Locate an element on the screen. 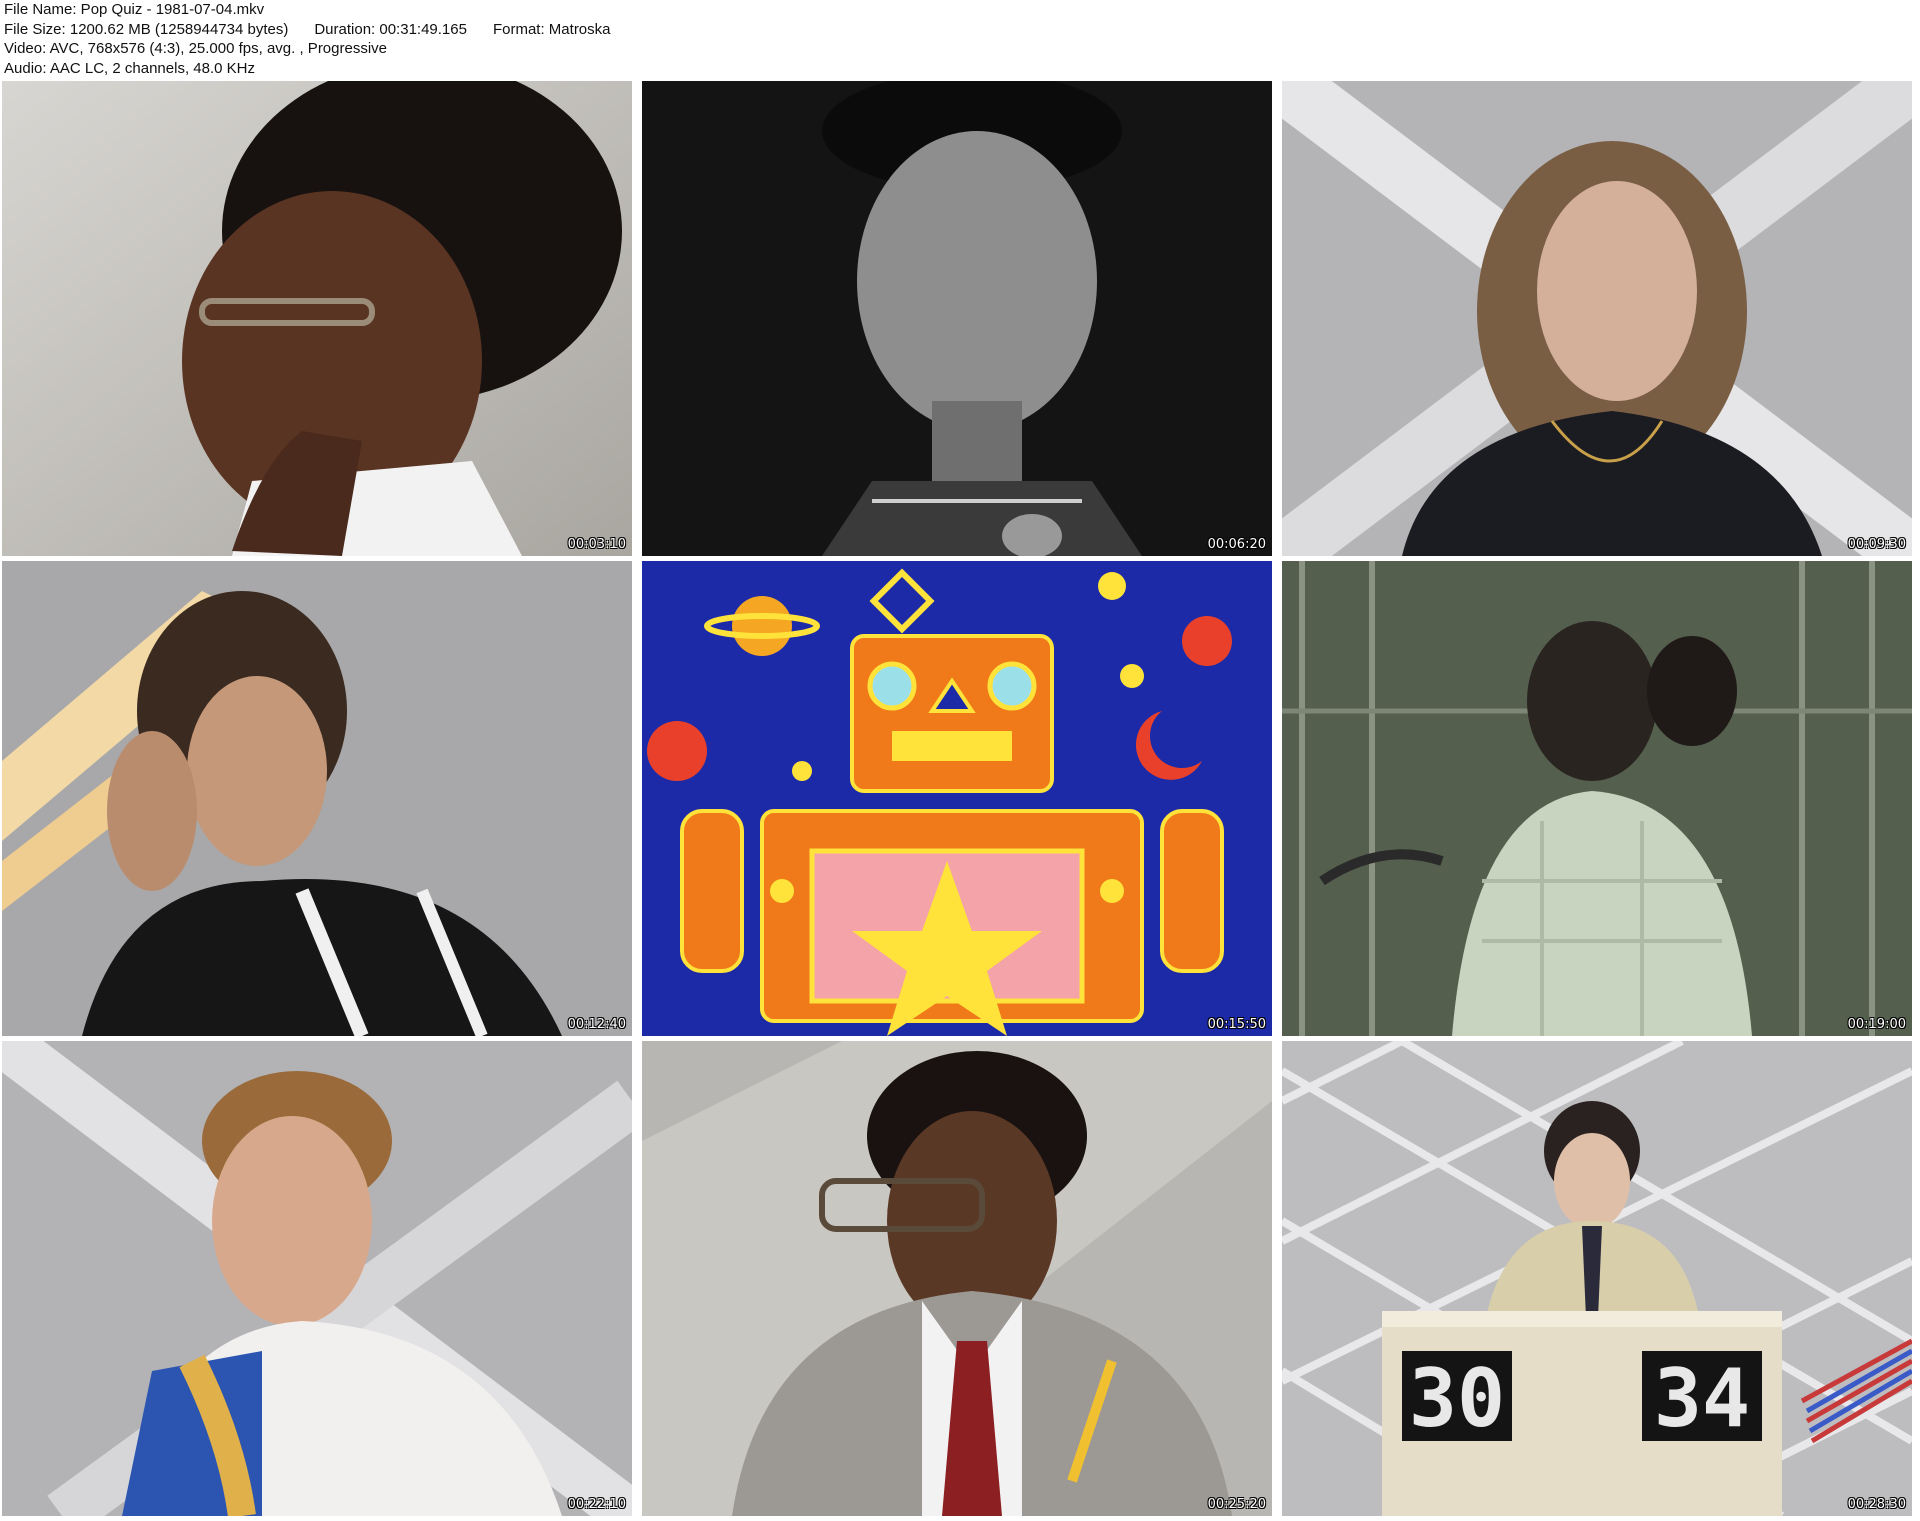  thumbnail-frame-4: 00:12:40 is located at coordinates (317, 798).